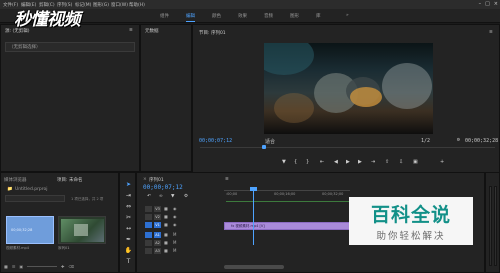  Describe the element at coordinates (42, 266) in the screenshot. I see `zoom-slider` at that location.